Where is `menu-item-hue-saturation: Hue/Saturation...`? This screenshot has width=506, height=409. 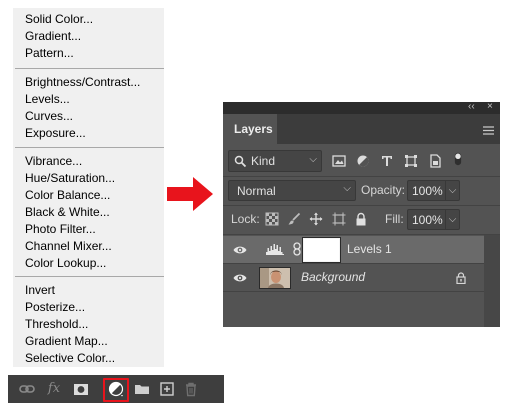 menu-item-hue-saturation: Hue/Saturation... is located at coordinates (70, 178).